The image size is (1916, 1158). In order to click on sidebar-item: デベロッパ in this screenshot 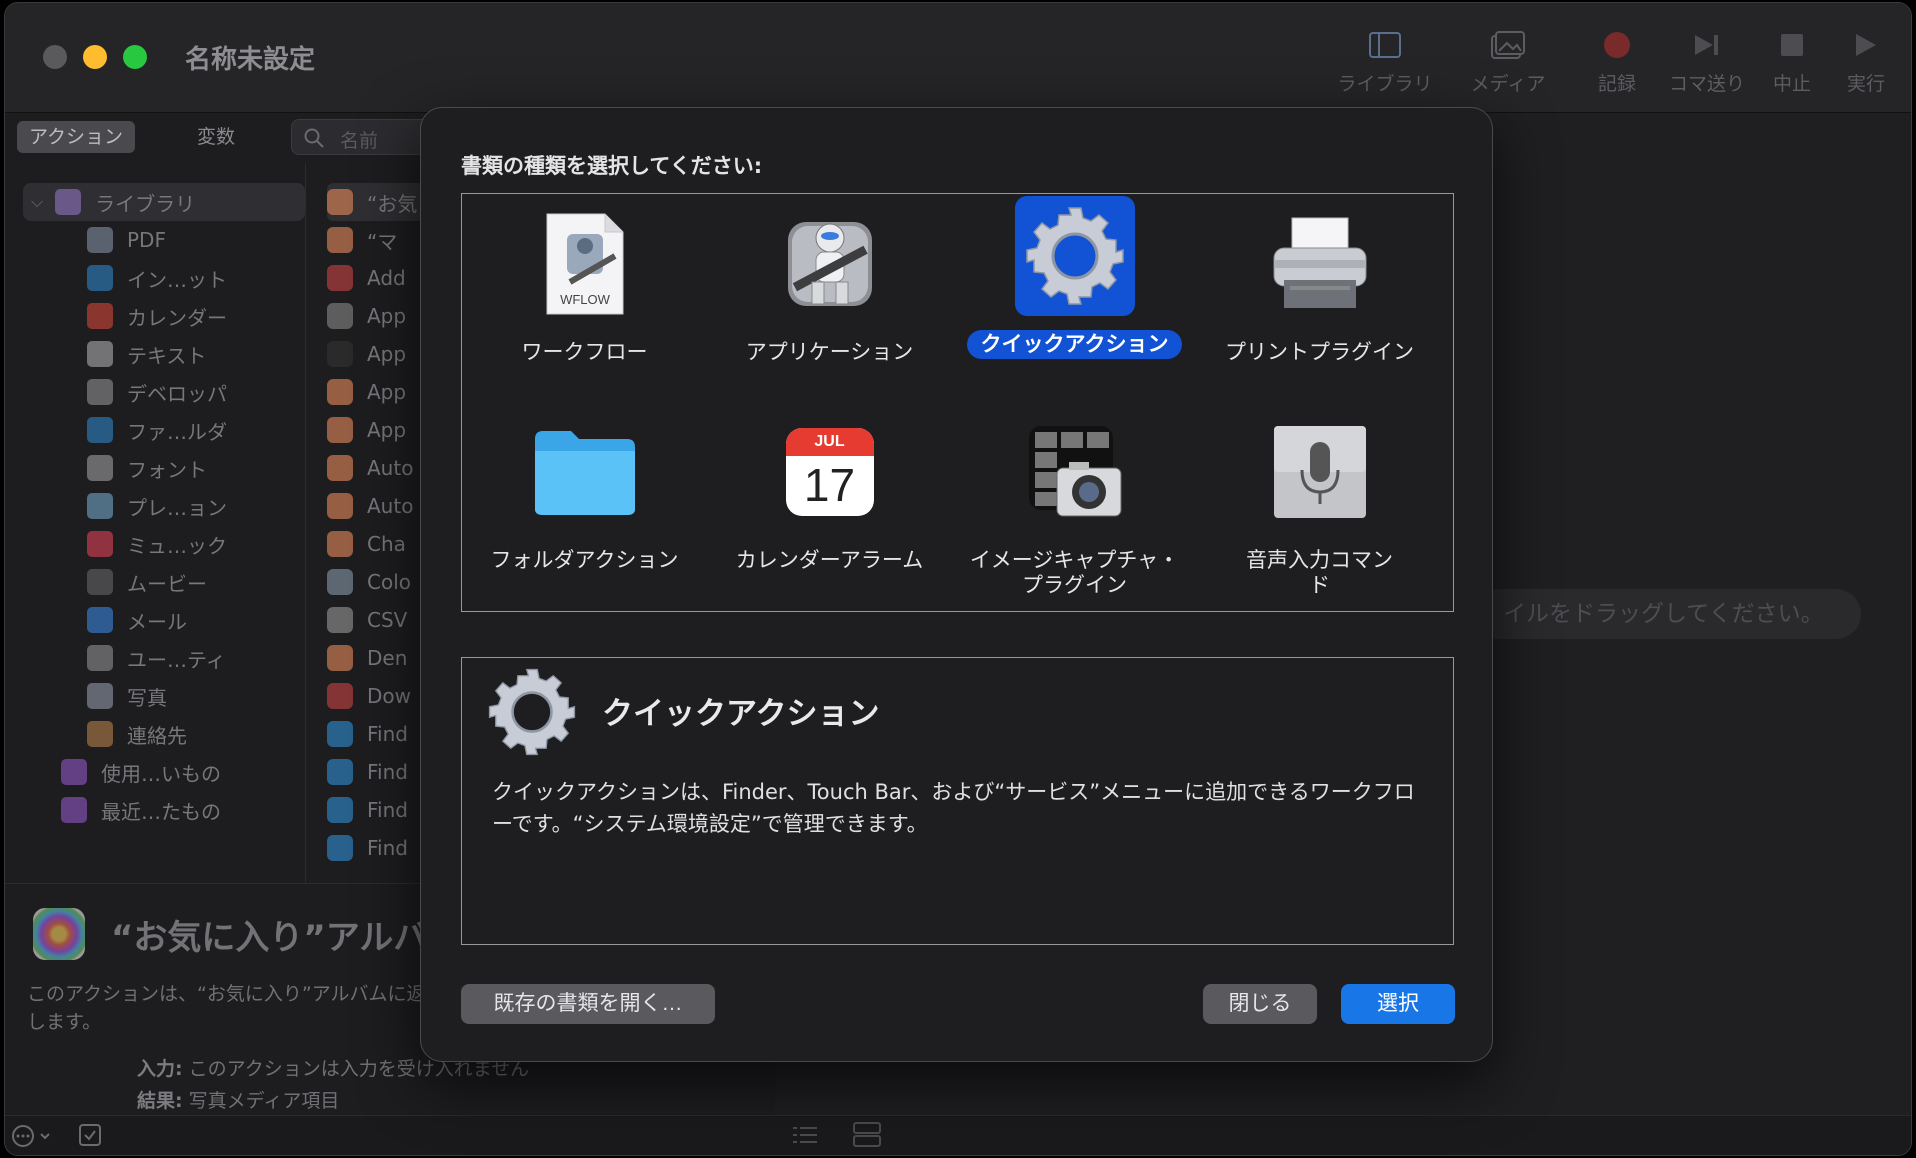, I will do `click(164, 392)`.